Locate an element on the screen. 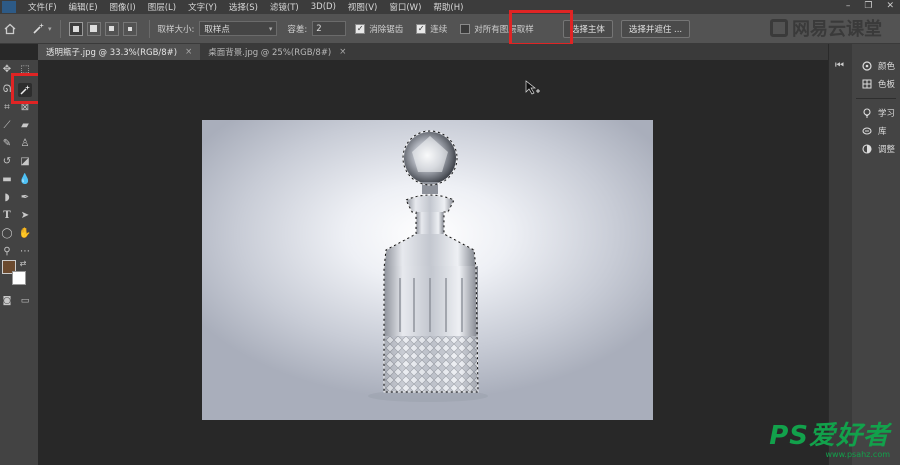 The image size is (900, 465). swap-colors-icon: ⇄ is located at coordinates (23, 263).